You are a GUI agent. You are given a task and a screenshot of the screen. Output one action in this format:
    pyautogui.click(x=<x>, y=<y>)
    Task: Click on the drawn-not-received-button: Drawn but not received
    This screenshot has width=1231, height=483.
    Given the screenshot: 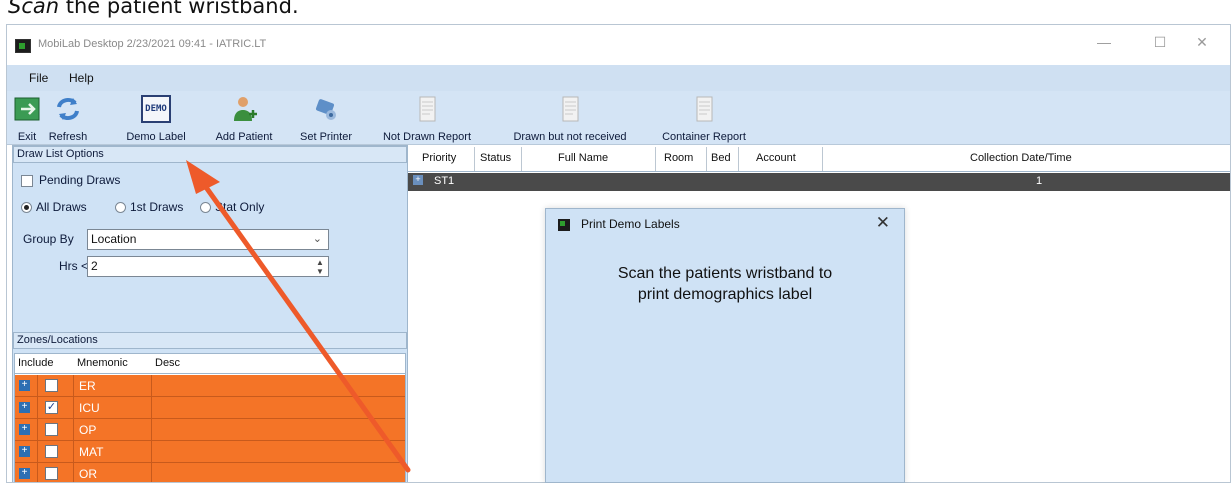 What is the action you would take?
    pyautogui.click(x=570, y=118)
    